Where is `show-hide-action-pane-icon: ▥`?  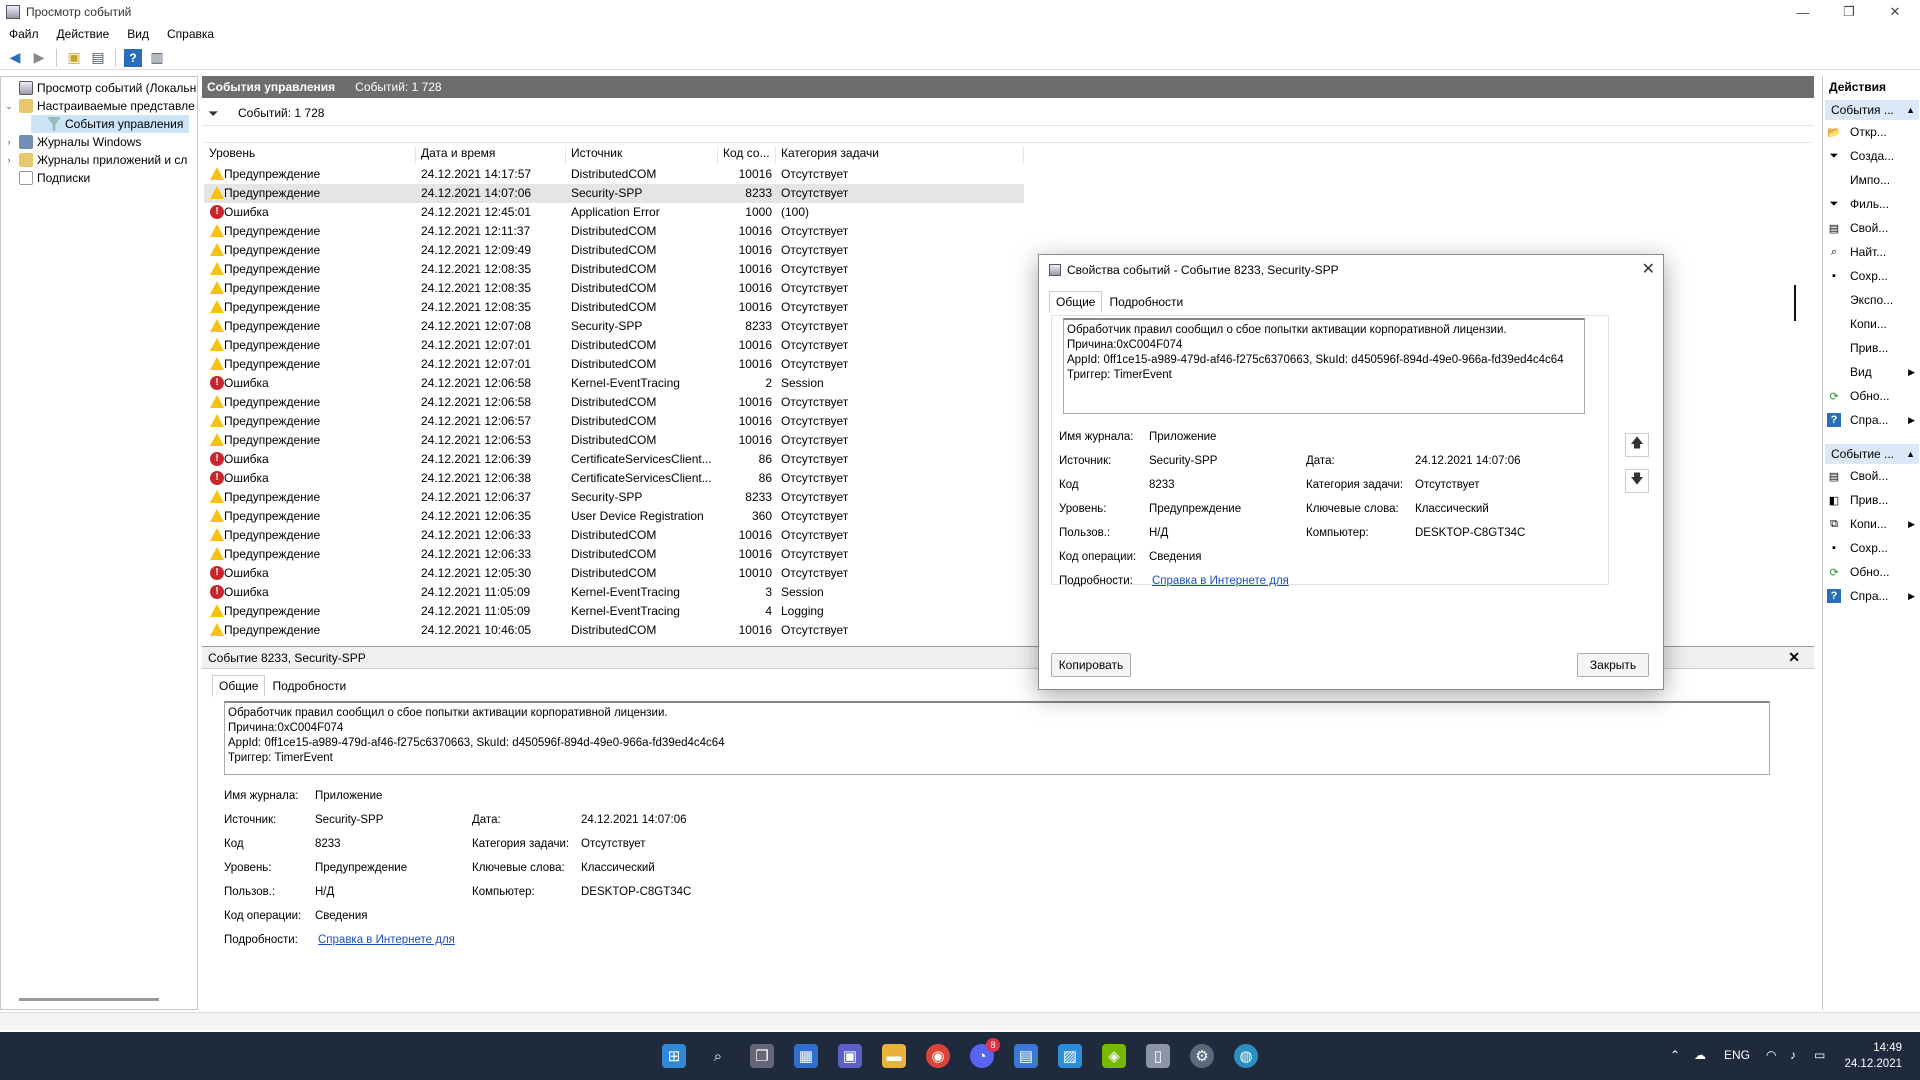 show-hide-action-pane-icon: ▥ is located at coordinates (157, 58).